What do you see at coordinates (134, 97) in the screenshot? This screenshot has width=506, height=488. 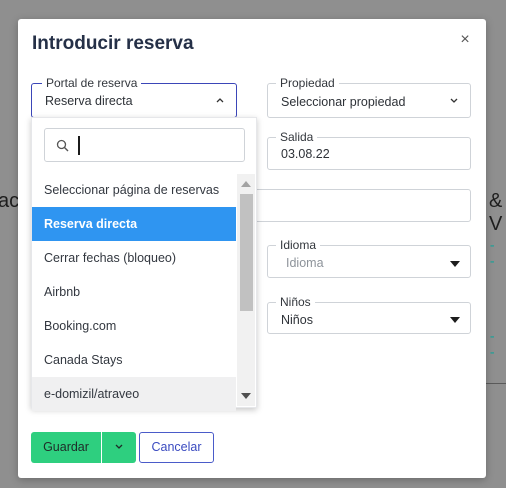 I see `booking-portal-select: Portal de reserva Reserva directa` at bounding box center [134, 97].